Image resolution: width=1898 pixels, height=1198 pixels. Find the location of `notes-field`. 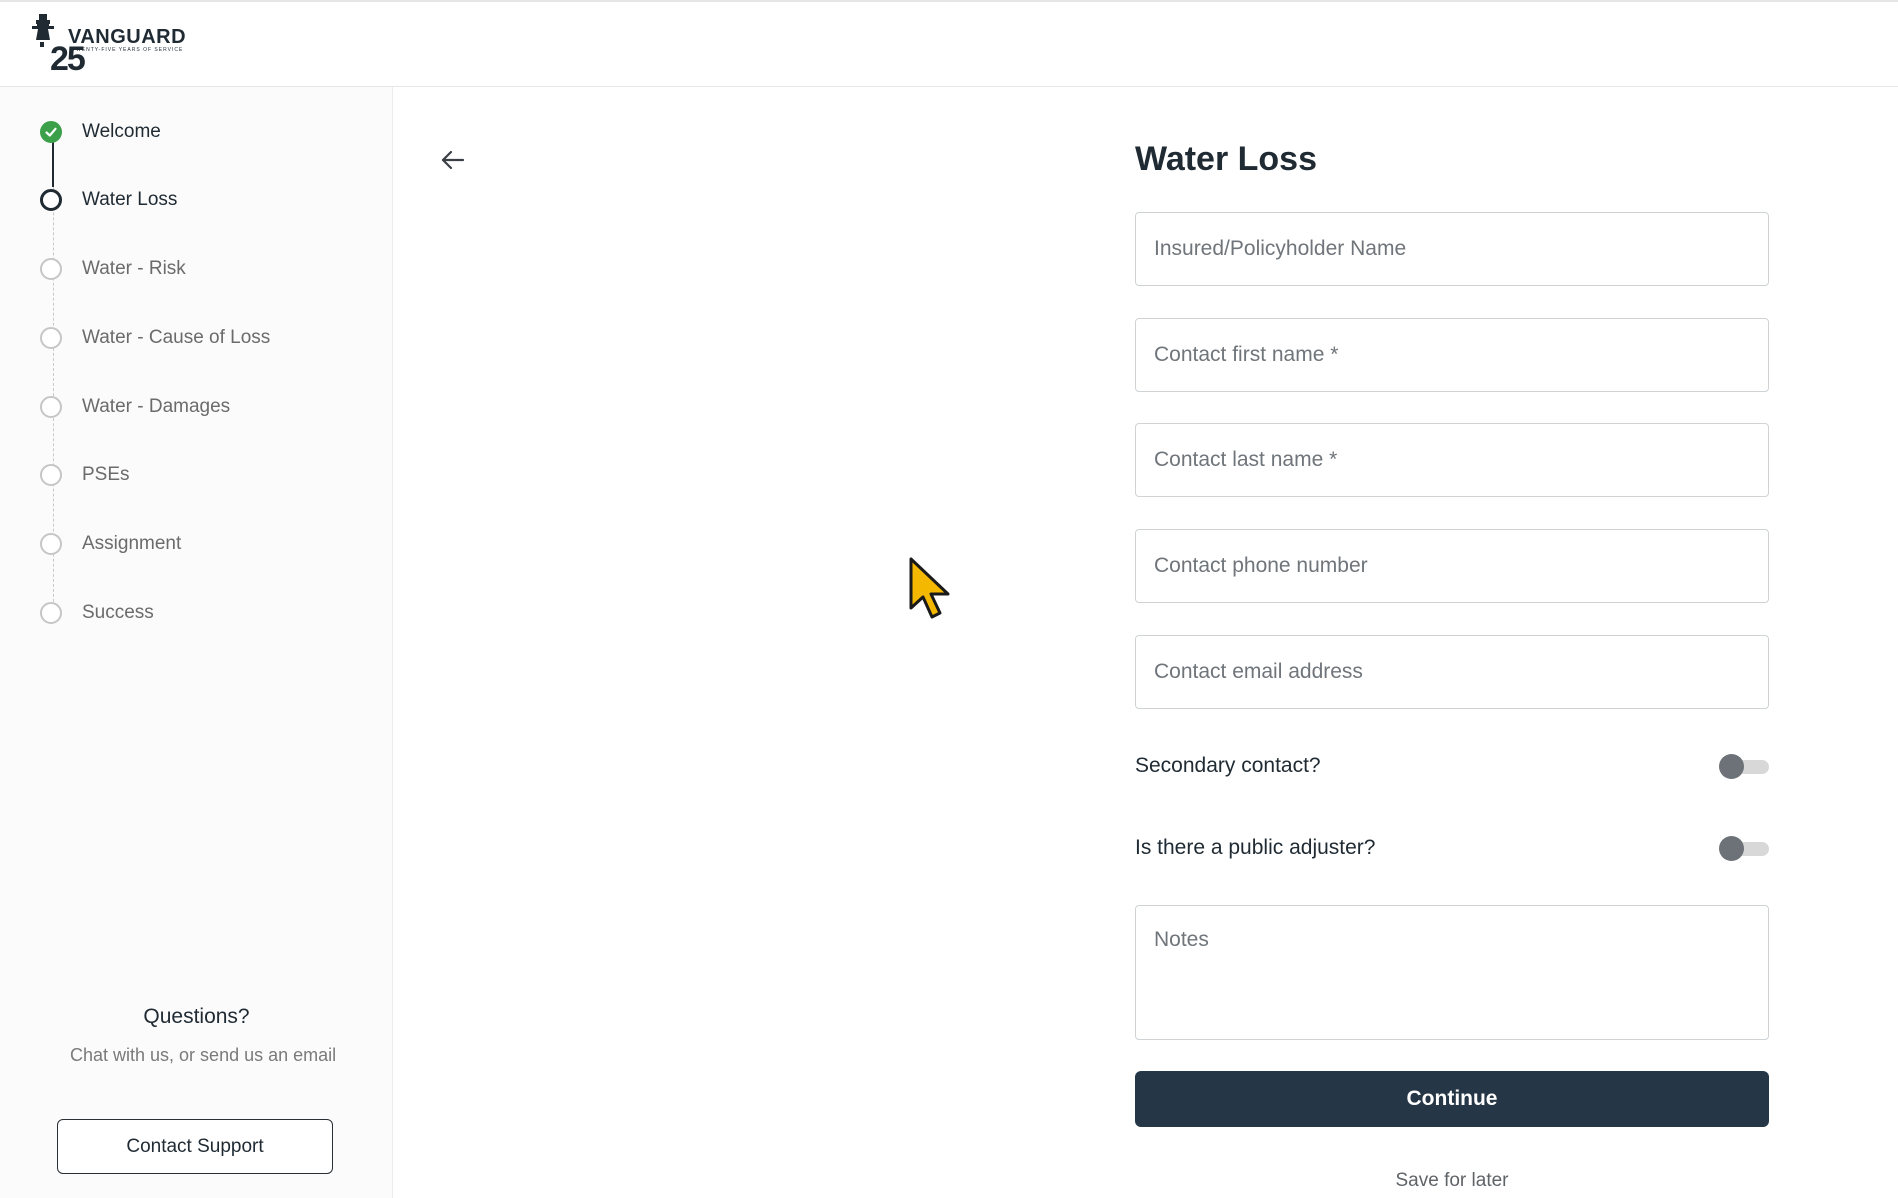

notes-field is located at coordinates (1452, 972).